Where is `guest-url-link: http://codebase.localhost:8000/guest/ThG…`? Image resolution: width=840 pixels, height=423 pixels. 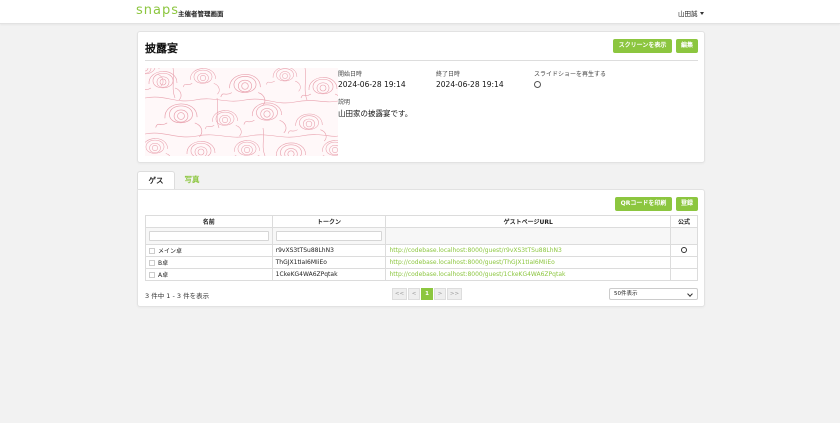
guest-url-link: http://codebase.localhost:8000/guest/ThG… is located at coordinates (528, 262).